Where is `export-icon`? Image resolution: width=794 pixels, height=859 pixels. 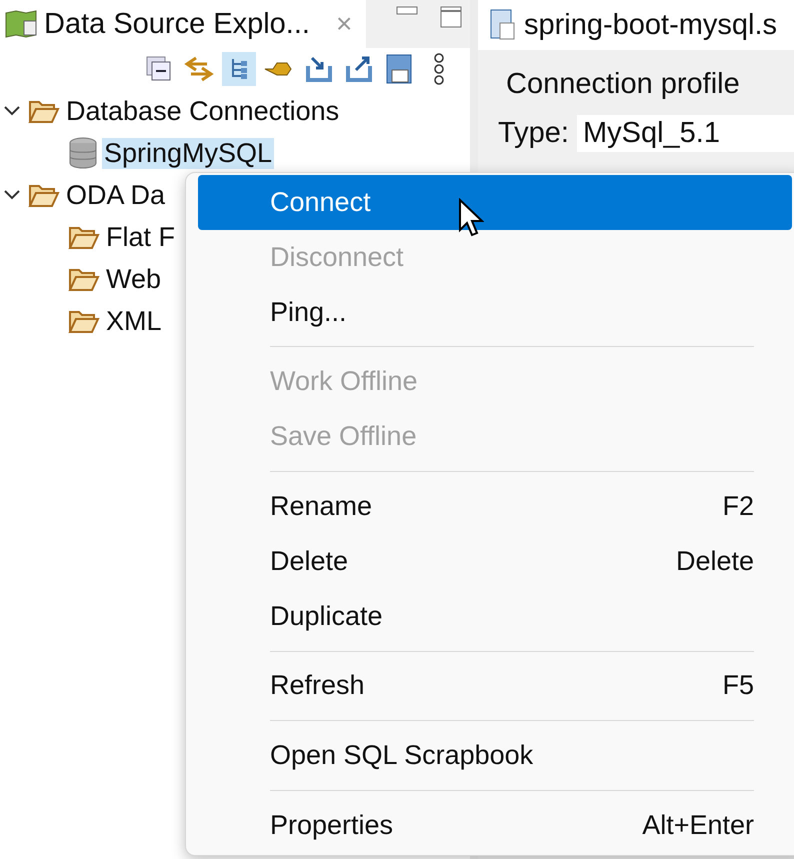
export-icon is located at coordinates (359, 69).